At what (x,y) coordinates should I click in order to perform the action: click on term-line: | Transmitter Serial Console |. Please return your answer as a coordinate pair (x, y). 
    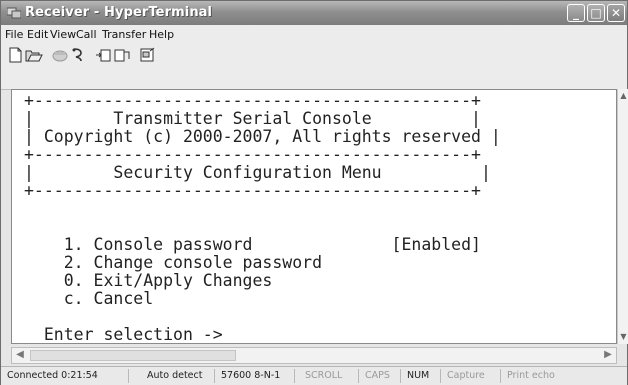
    Looking at the image, I should click on (252, 118).